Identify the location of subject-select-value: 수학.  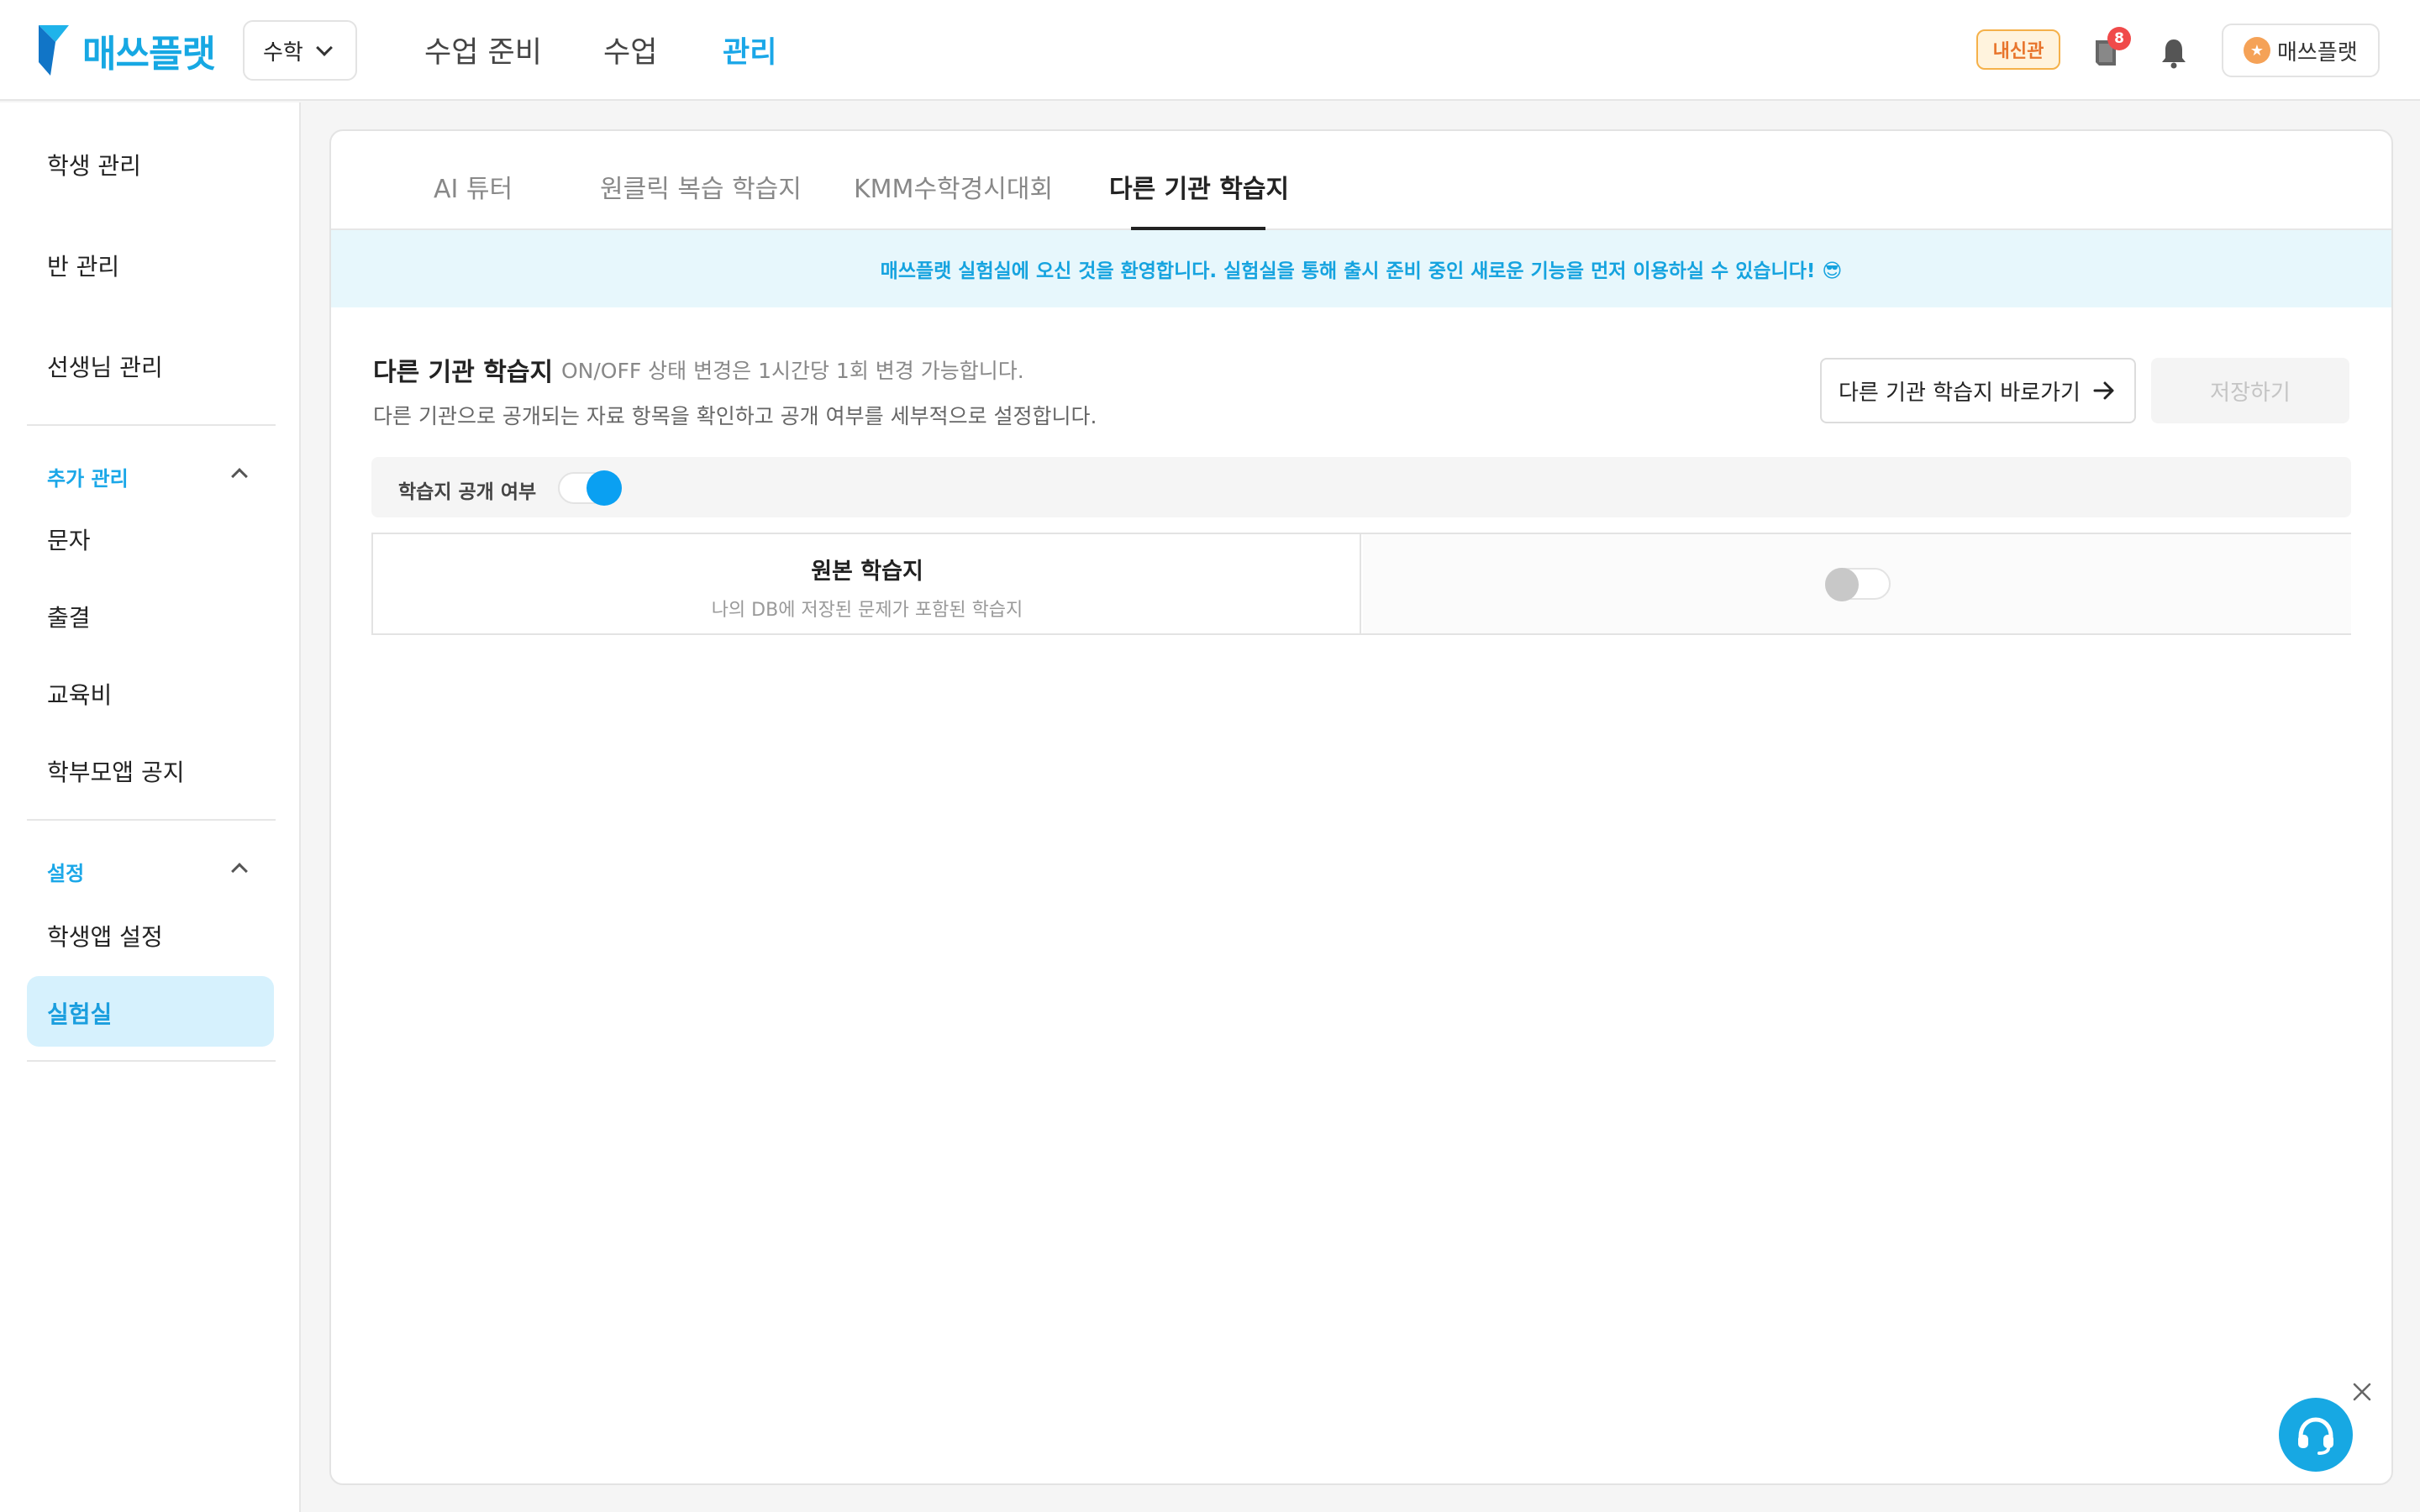
(283, 52).